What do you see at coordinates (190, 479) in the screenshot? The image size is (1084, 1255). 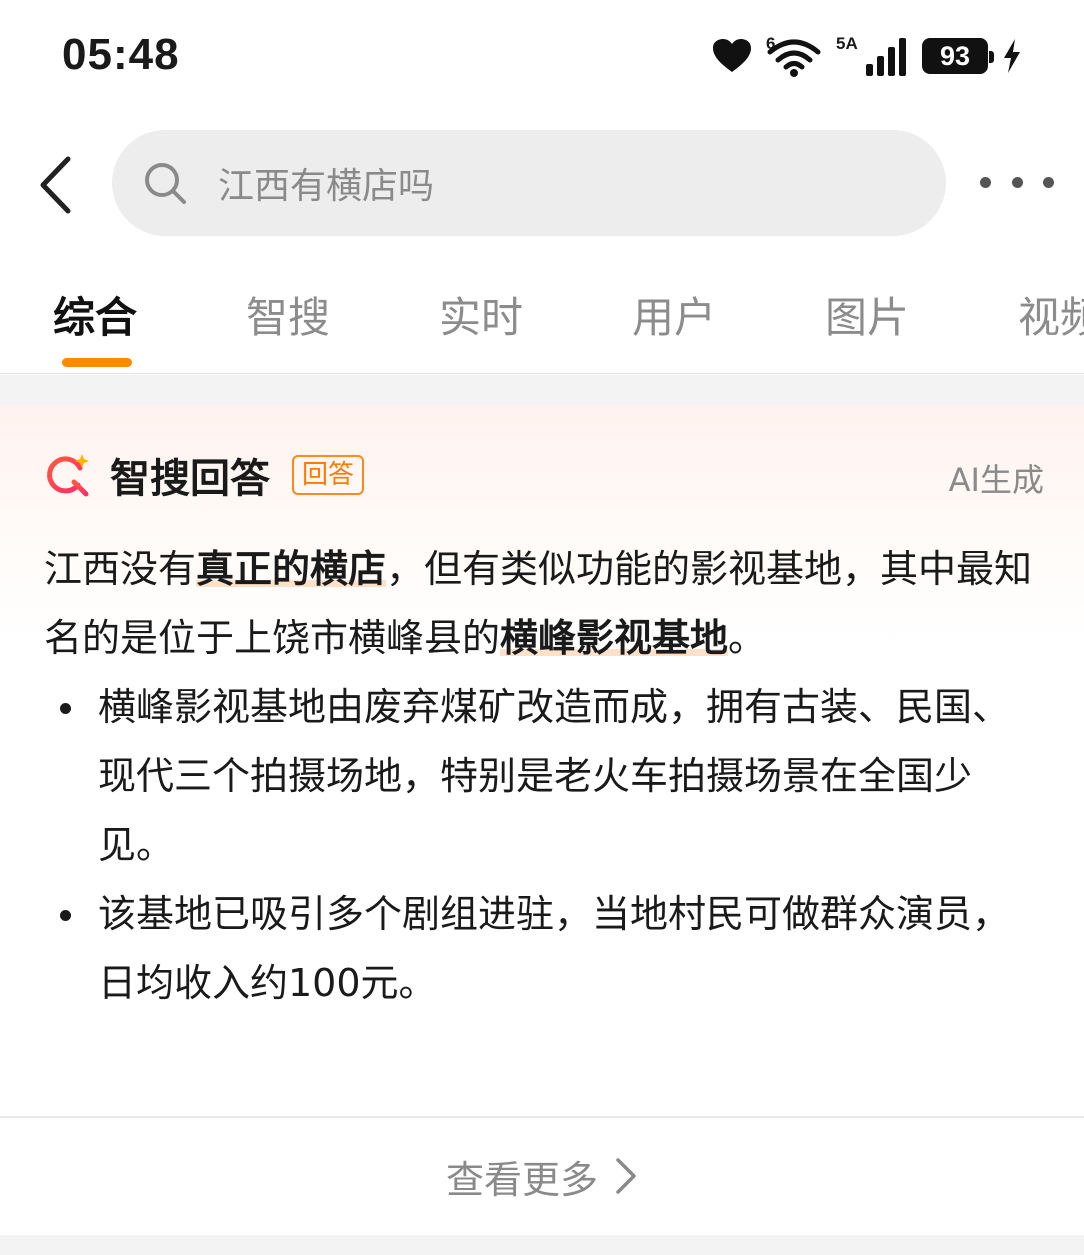 I see `card-title: 智搜回答` at bounding box center [190, 479].